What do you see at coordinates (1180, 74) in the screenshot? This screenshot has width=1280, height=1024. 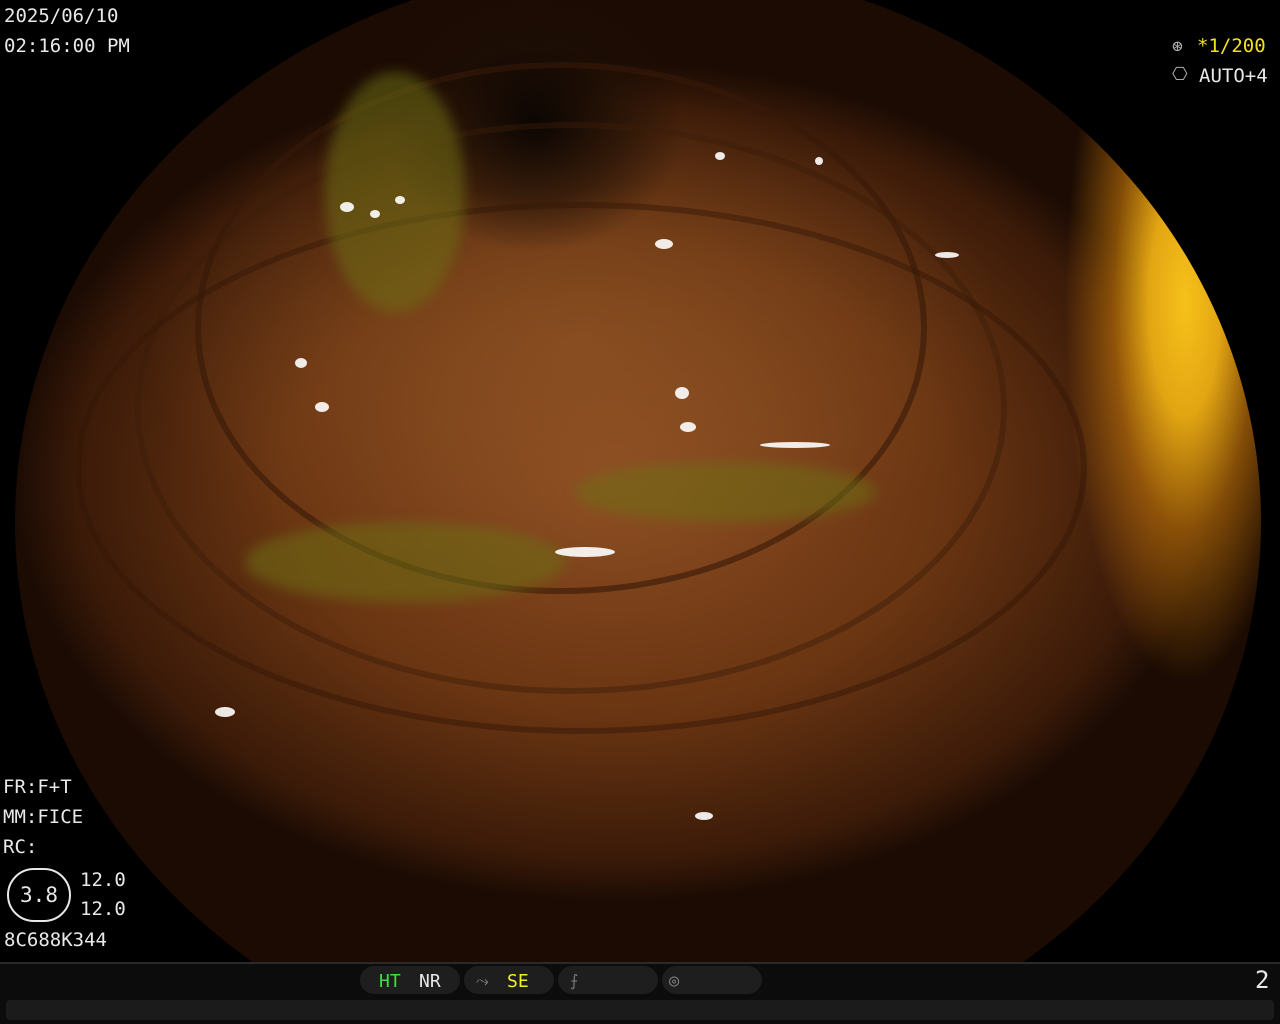 I see `iris-icon: ⎔` at bounding box center [1180, 74].